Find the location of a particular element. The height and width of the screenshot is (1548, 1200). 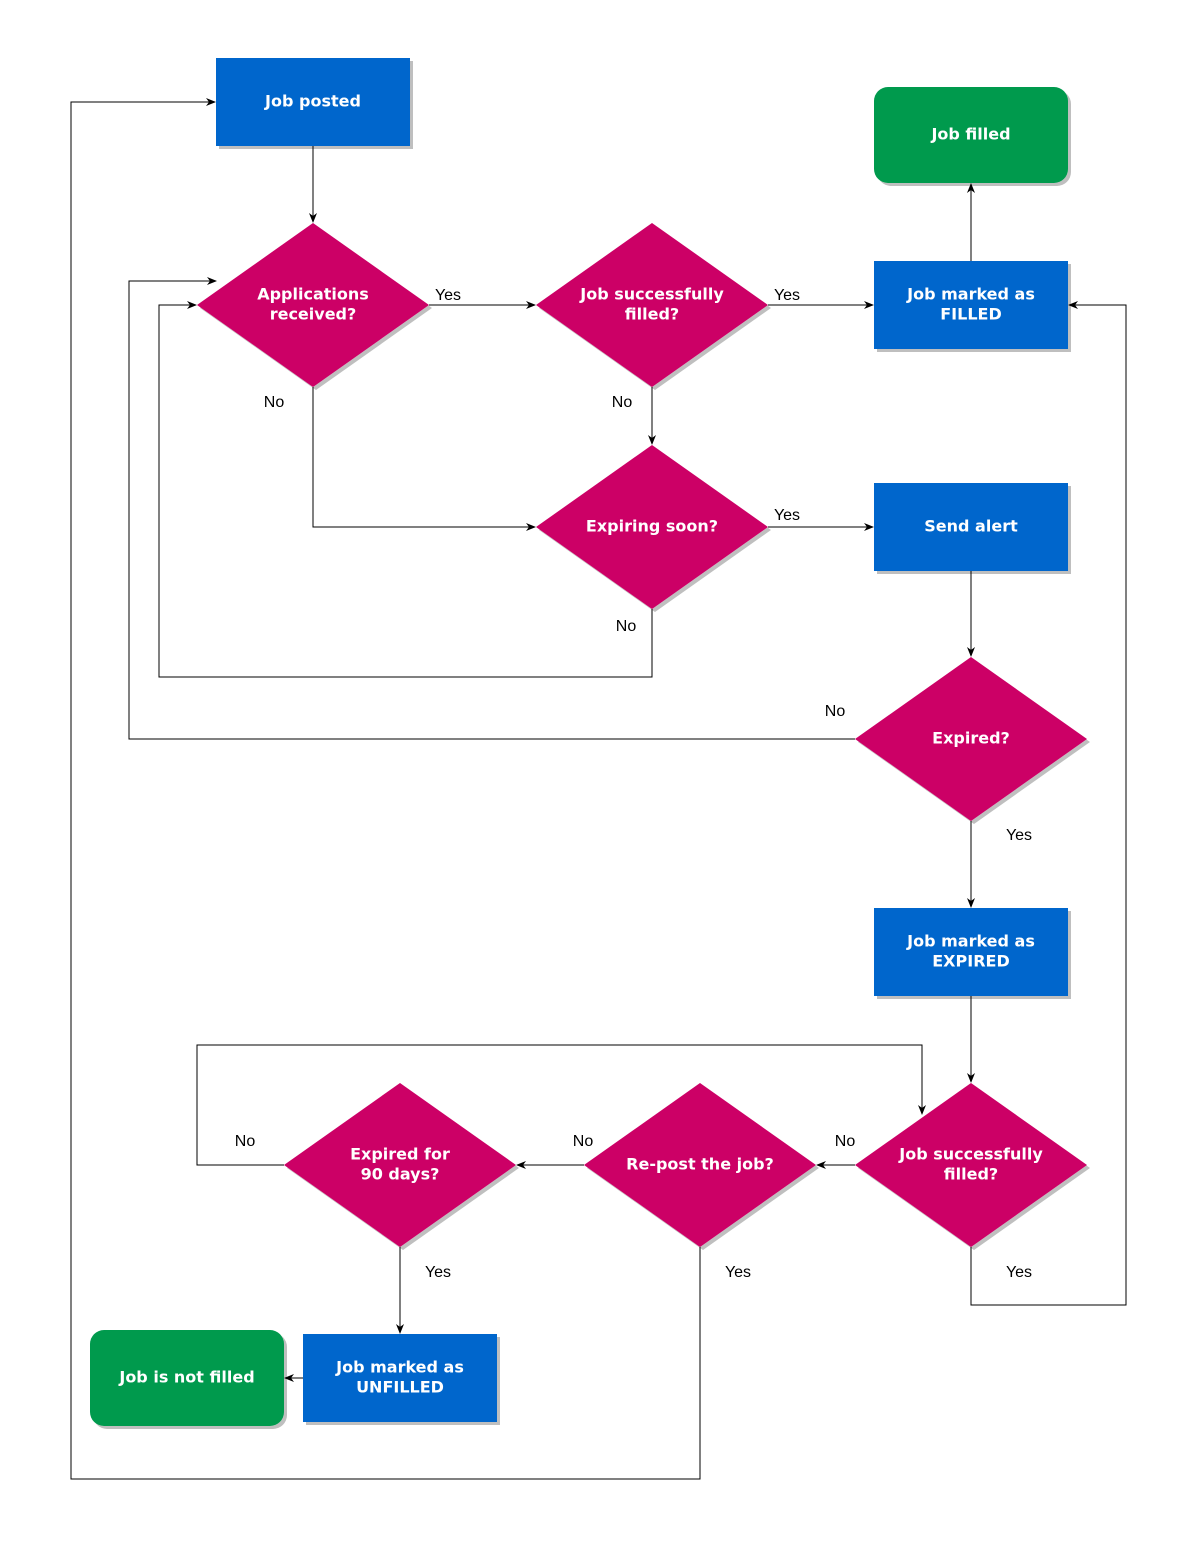

node-label: EXPIRED is located at coordinates (970, 961).